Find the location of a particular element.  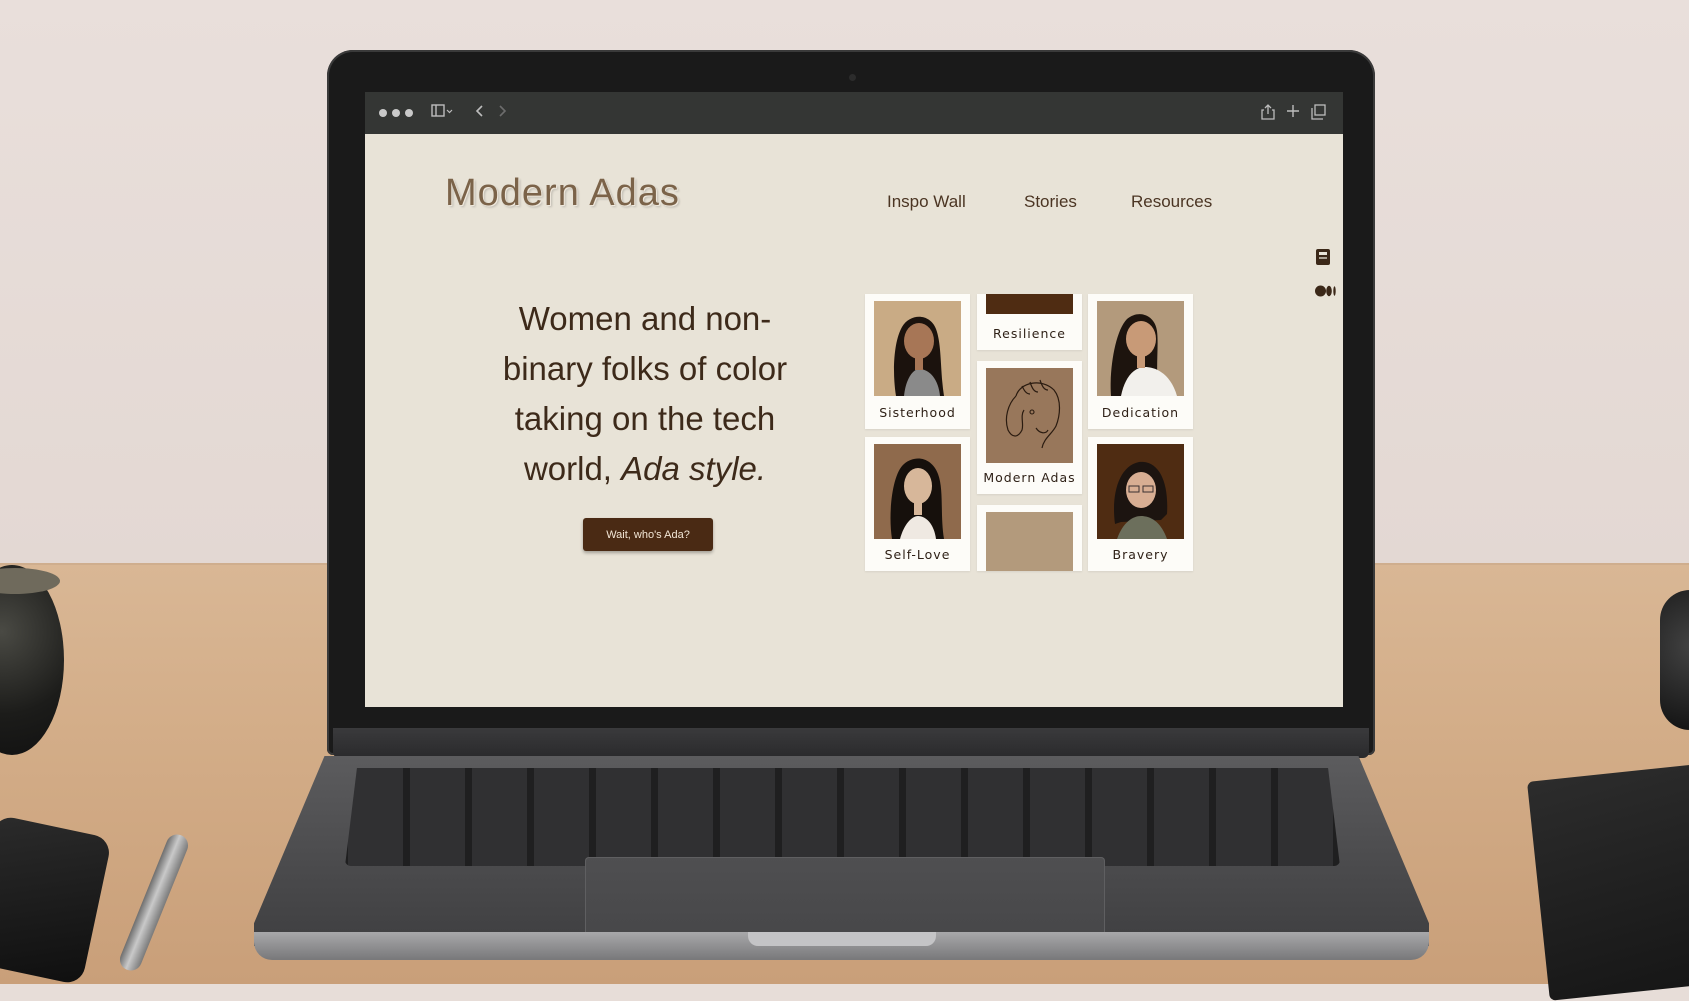

card-modern-adas: Modern Adas is located at coordinates (1029, 427).